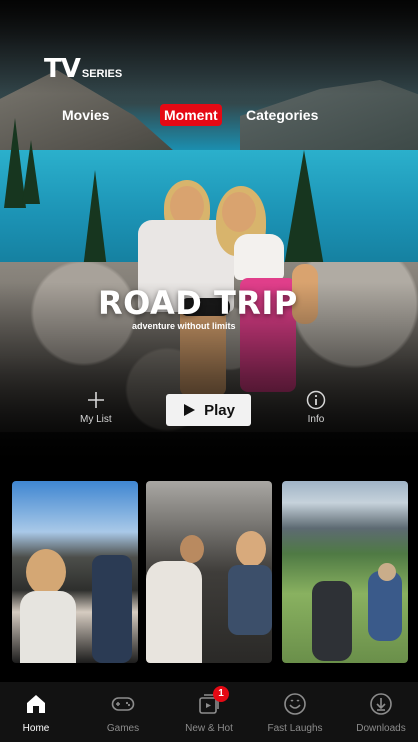 The width and height of the screenshot is (418, 742). I want to click on info-icon, so click(316, 400).